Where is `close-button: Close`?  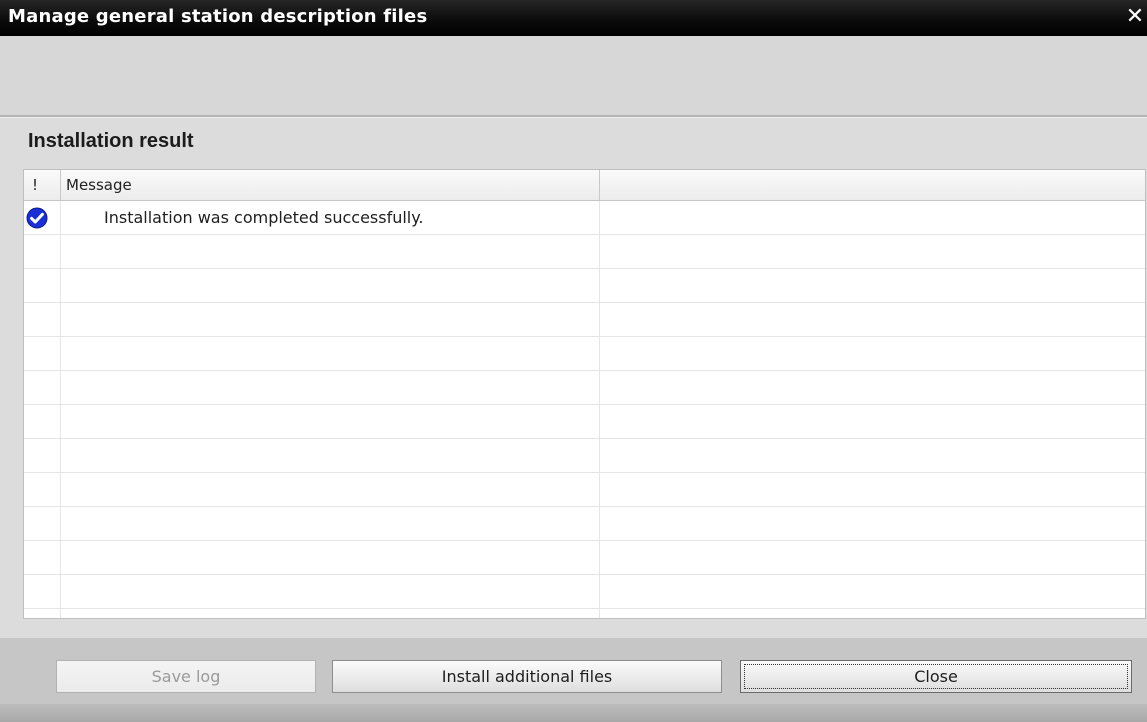 close-button: Close is located at coordinates (936, 676).